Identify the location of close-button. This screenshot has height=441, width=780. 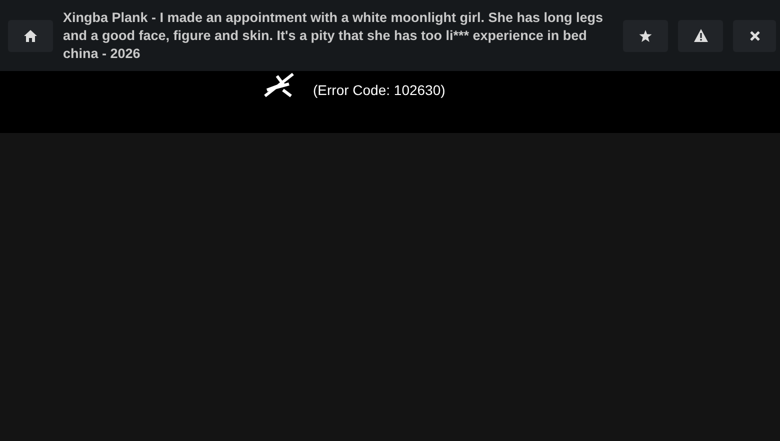
(754, 36).